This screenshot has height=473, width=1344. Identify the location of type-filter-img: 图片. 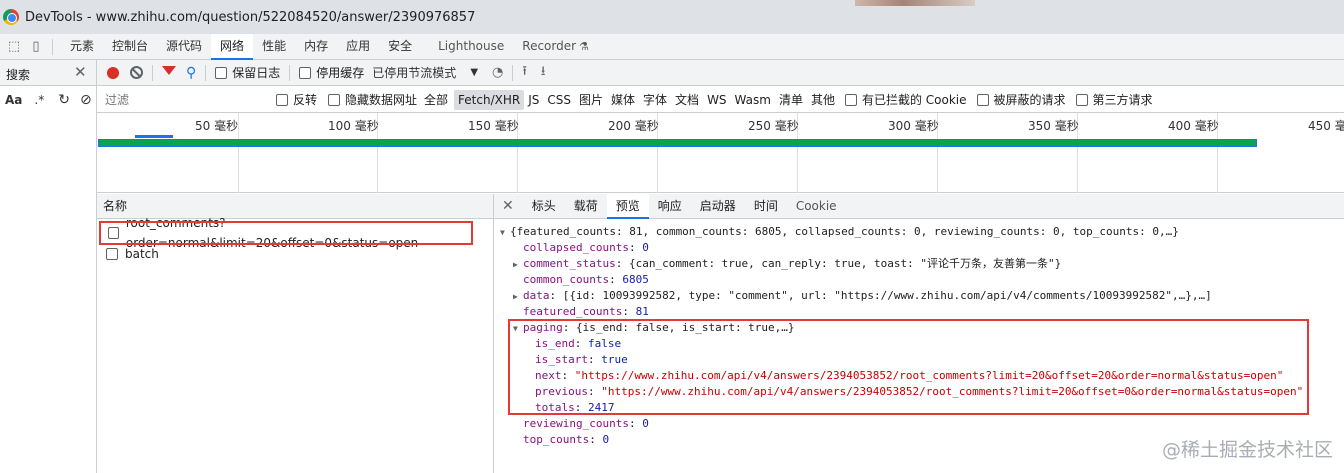
(591, 100).